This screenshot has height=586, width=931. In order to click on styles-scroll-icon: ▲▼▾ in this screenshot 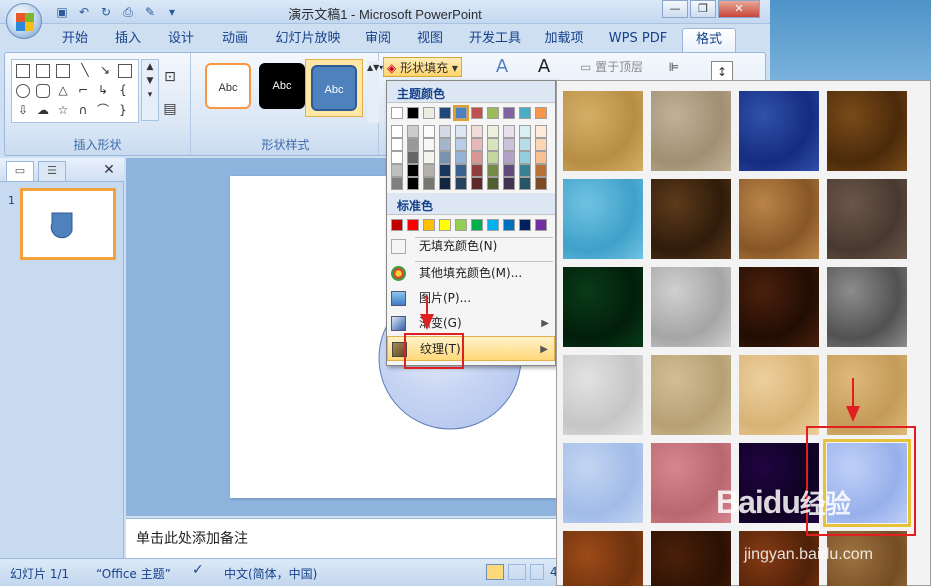, I will do `click(375, 92)`.